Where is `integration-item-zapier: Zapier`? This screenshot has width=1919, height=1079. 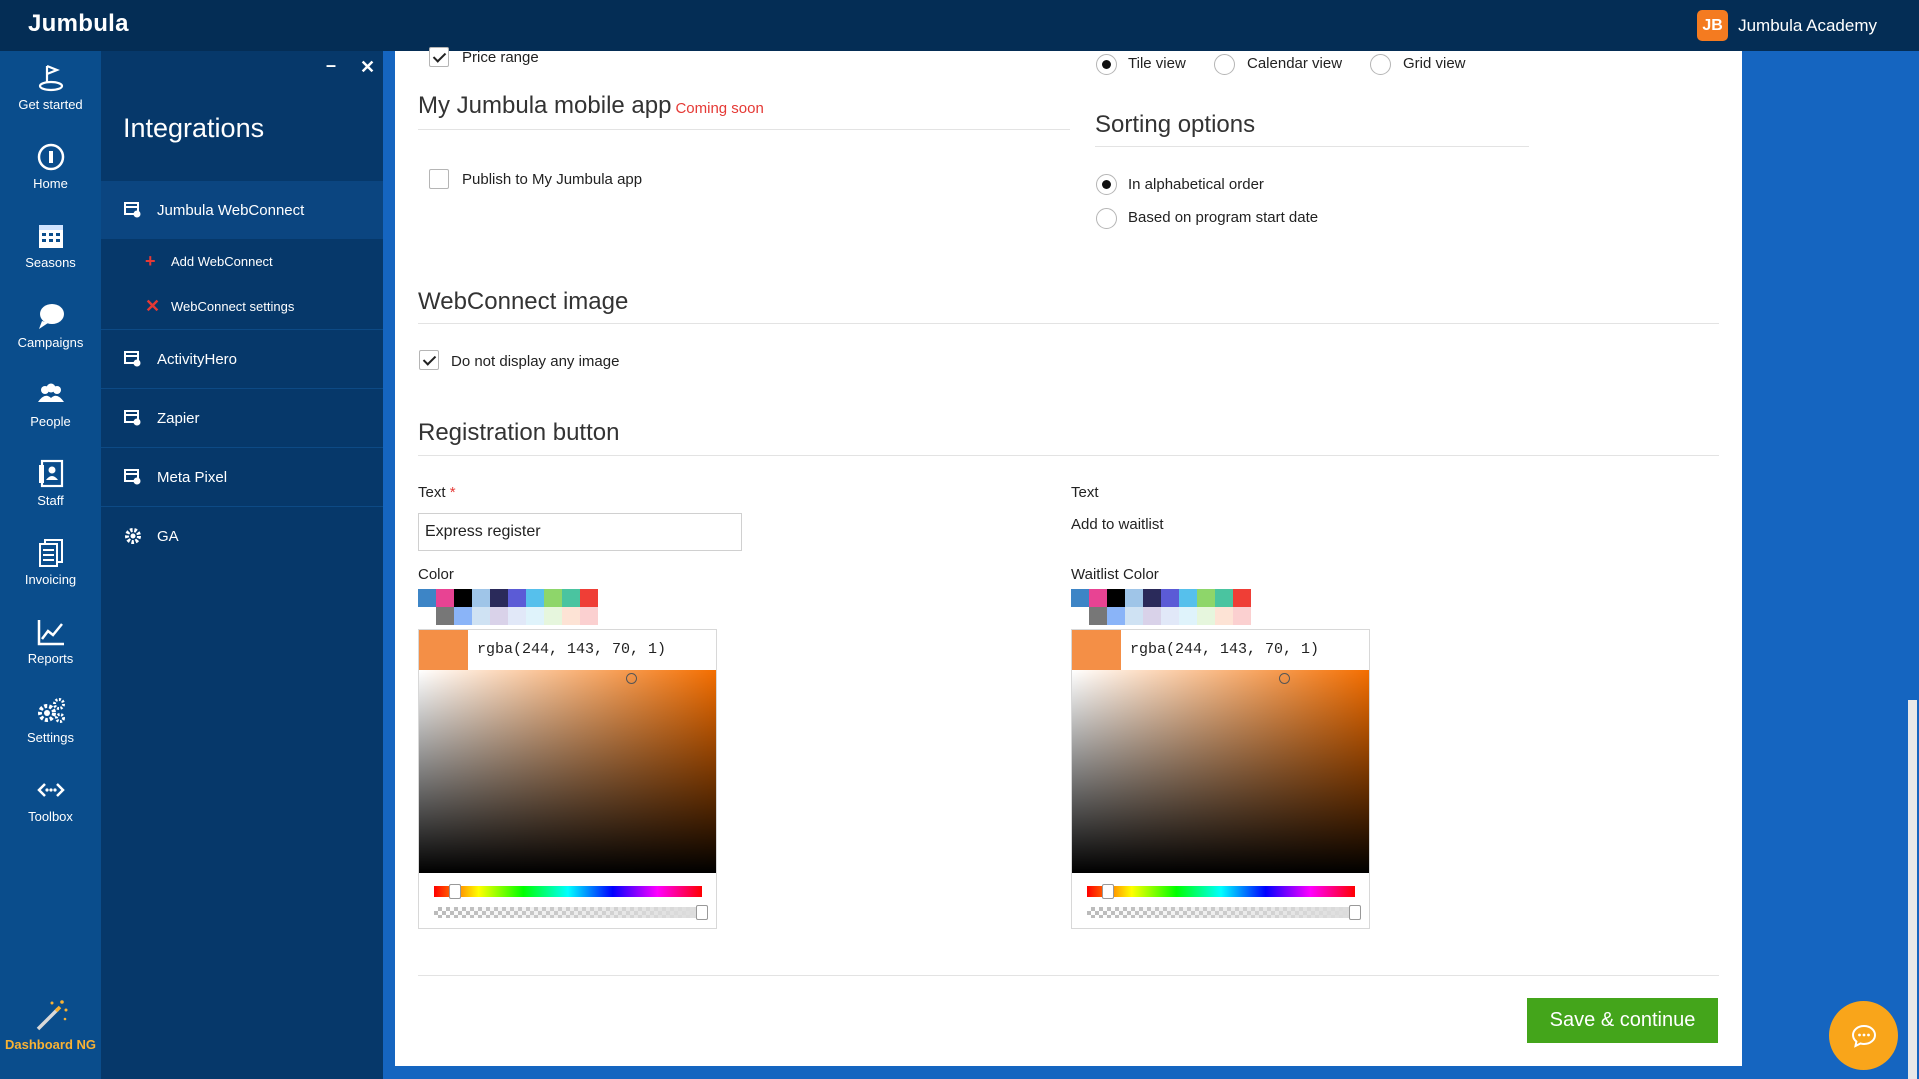 integration-item-zapier: Zapier is located at coordinates (242, 418).